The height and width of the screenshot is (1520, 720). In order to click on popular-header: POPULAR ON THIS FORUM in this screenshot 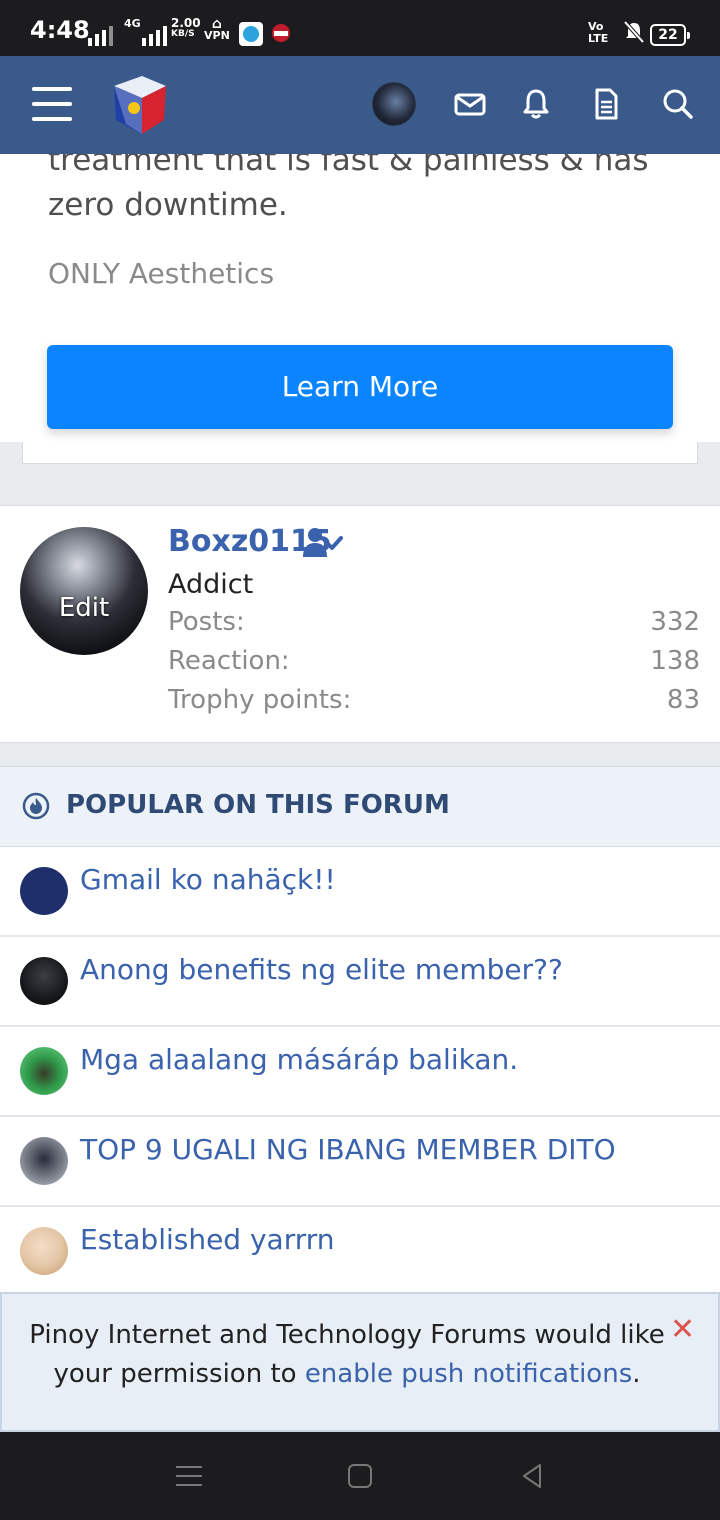, I will do `click(360, 807)`.